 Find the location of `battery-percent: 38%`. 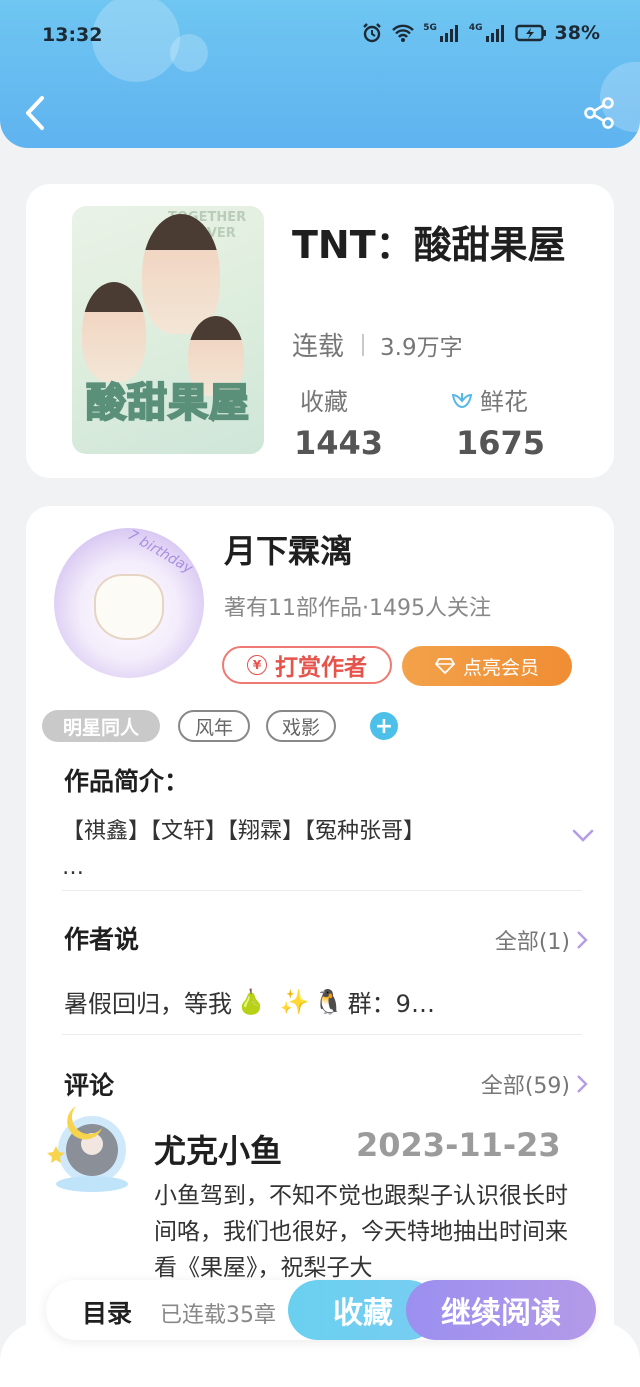

battery-percent: 38% is located at coordinates (577, 33).